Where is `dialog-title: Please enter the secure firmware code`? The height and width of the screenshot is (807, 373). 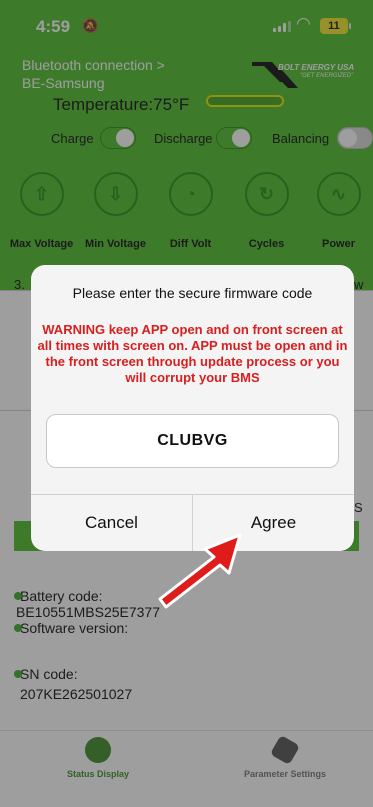
dialog-title: Please enter the secure firmware code is located at coordinates (192, 293).